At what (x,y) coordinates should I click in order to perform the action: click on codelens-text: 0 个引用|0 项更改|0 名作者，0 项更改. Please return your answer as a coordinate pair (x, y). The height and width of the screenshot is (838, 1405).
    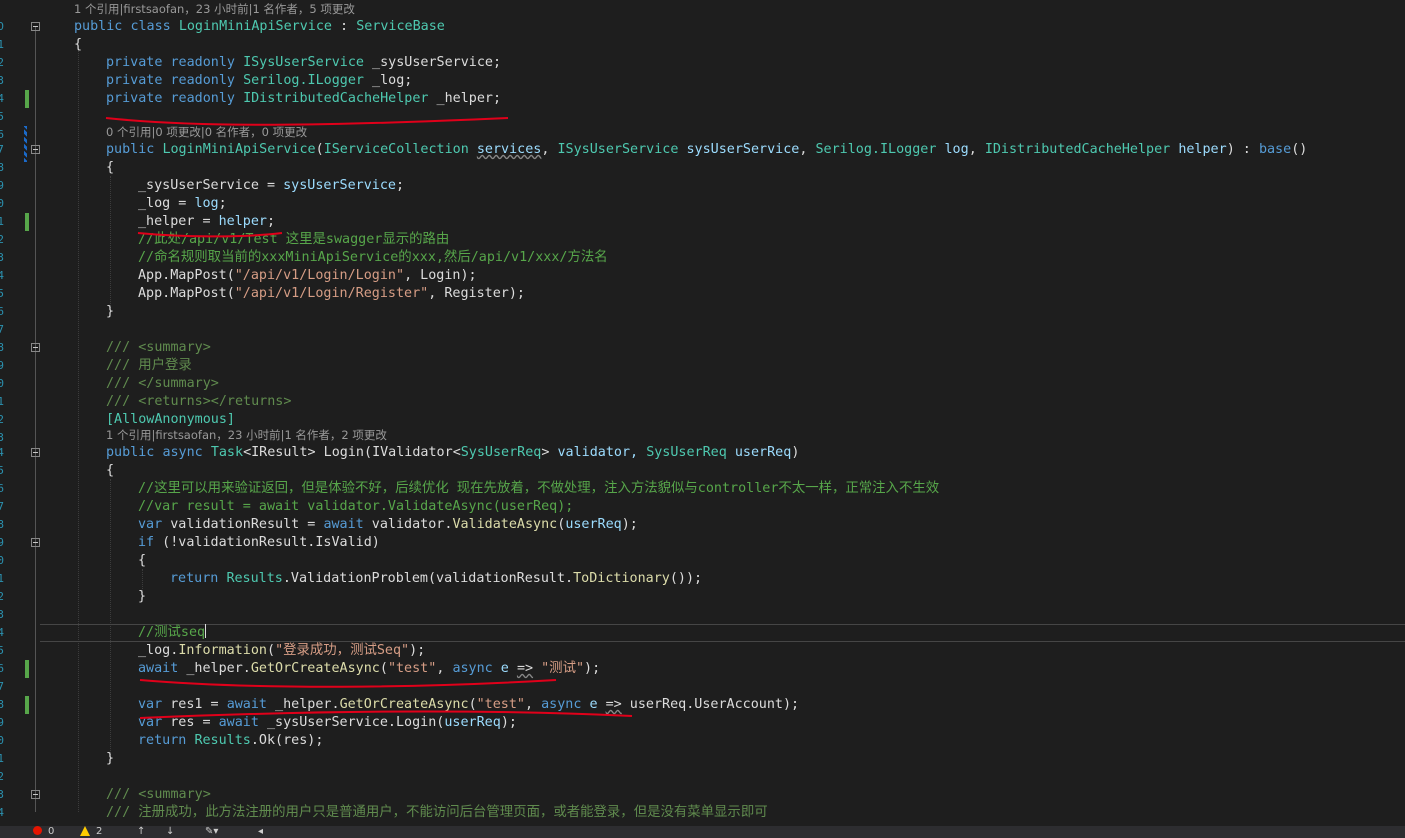
    Looking at the image, I should click on (206, 132).